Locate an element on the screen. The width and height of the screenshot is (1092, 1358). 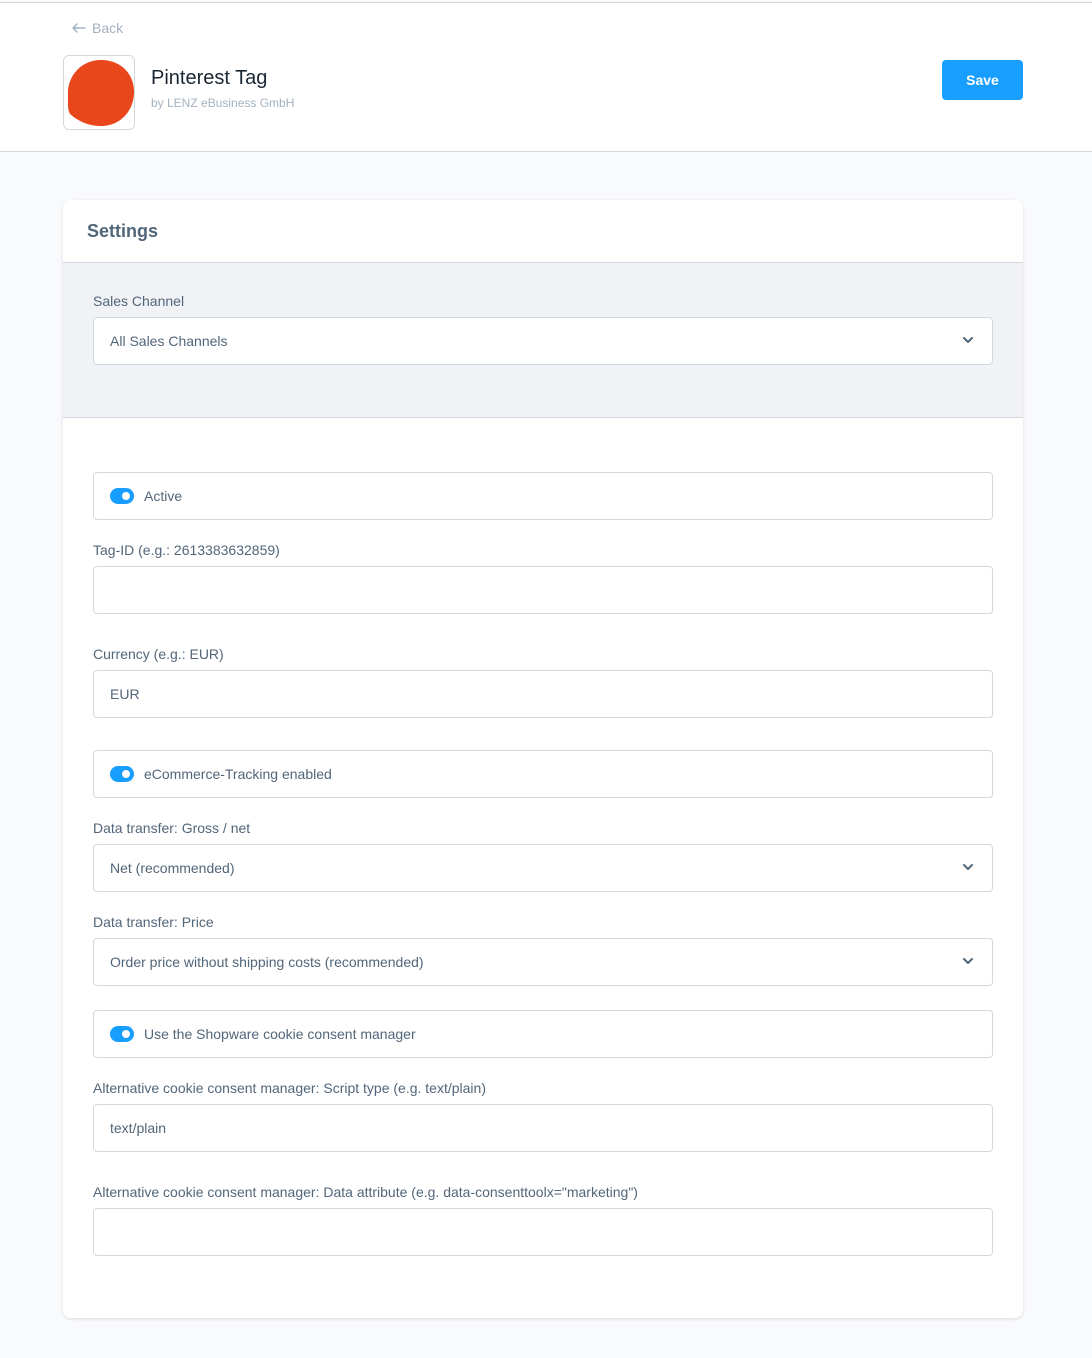
currency-label: Currency (e.g.: EUR) is located at coordinates (158, 654).